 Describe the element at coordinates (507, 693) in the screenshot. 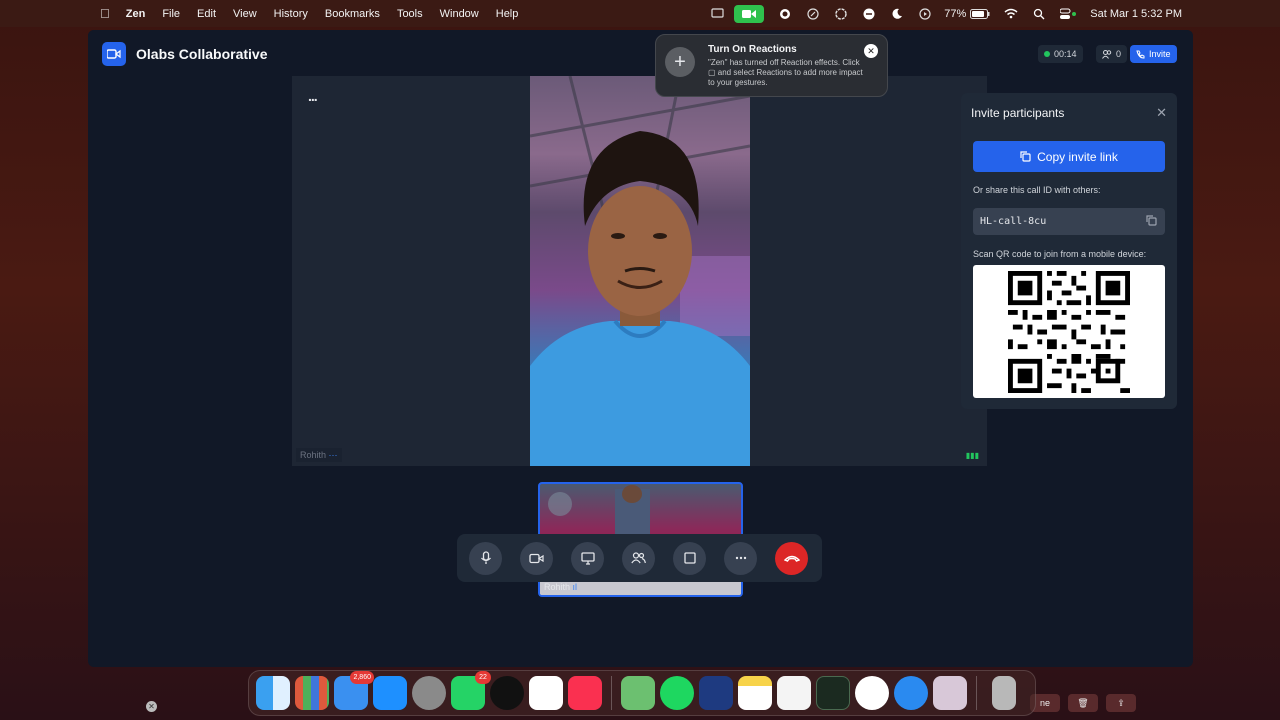

I see `threads-icon` at that location.